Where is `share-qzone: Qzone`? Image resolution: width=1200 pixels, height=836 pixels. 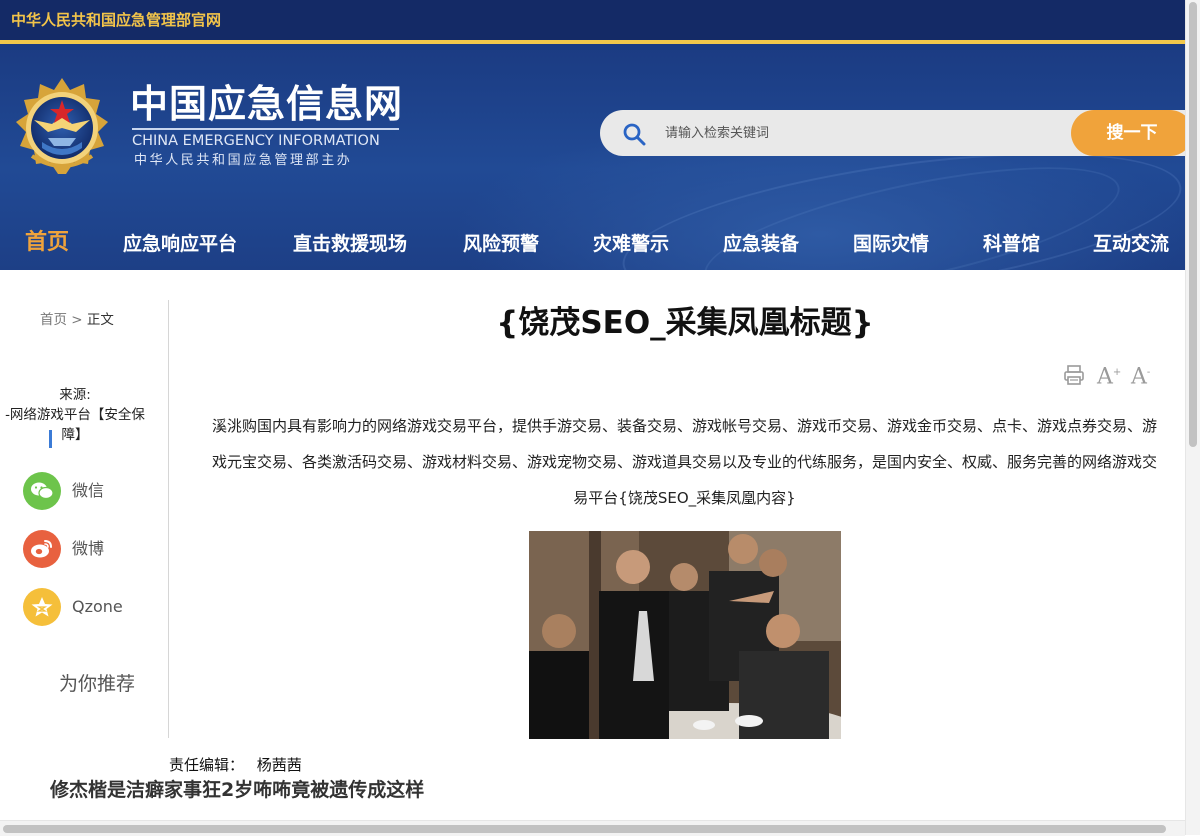
share-qzone: Qzone is located at coordinates (83, 607).